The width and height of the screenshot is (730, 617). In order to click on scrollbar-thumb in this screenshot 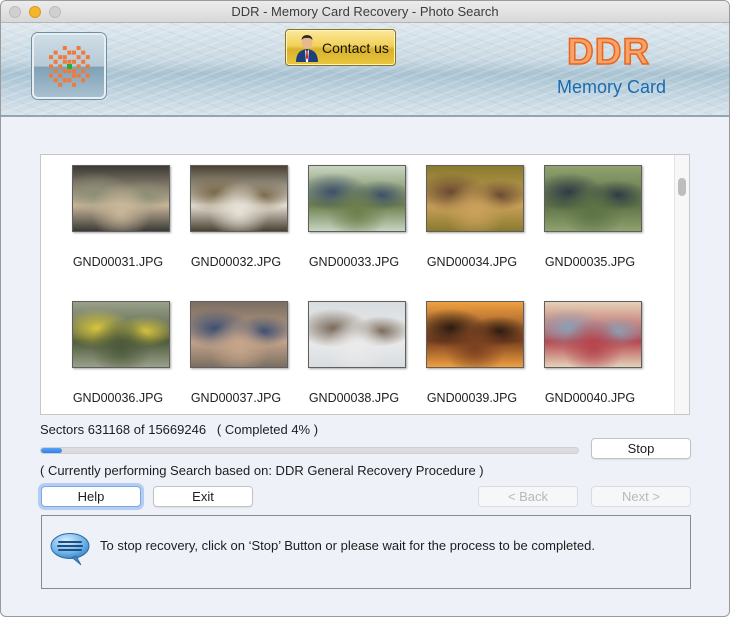, I will do `click(682, 187)`.